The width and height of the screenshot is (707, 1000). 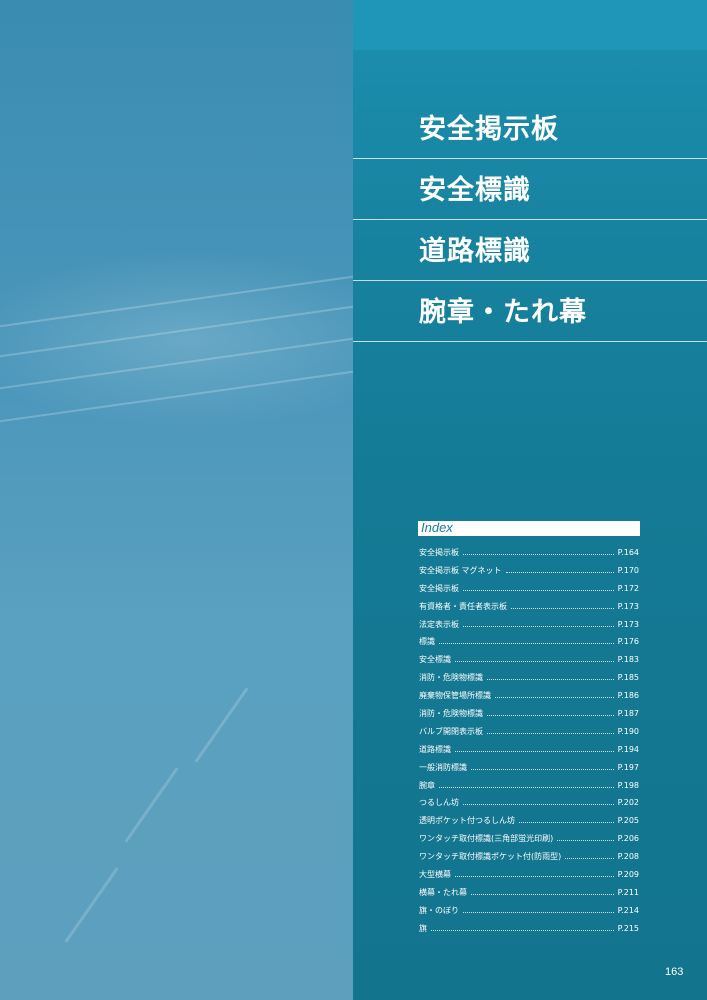 What do you see at coordinates (529, 771) in the screenshot?
I see `index-item: 一般消防標識 P.197` at bounding box center [529, 771].